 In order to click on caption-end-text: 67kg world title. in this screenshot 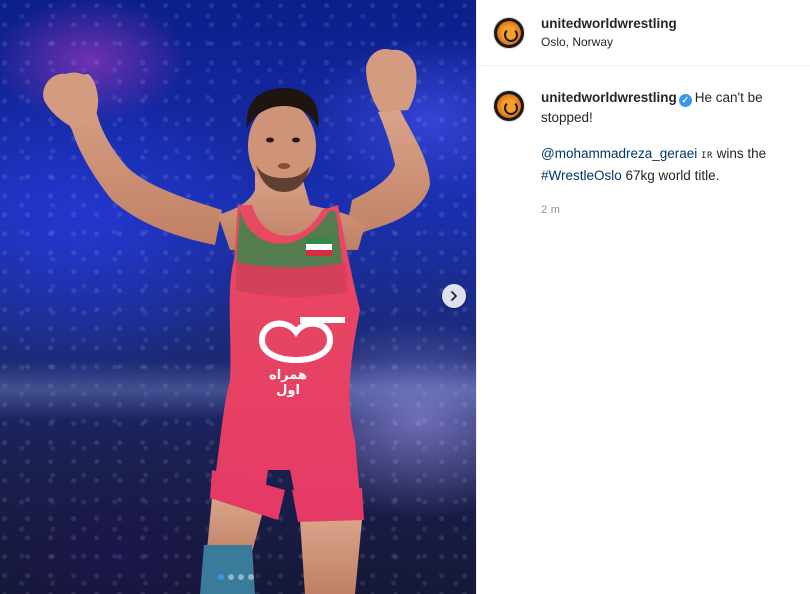, I will do `click(670, 175)`.